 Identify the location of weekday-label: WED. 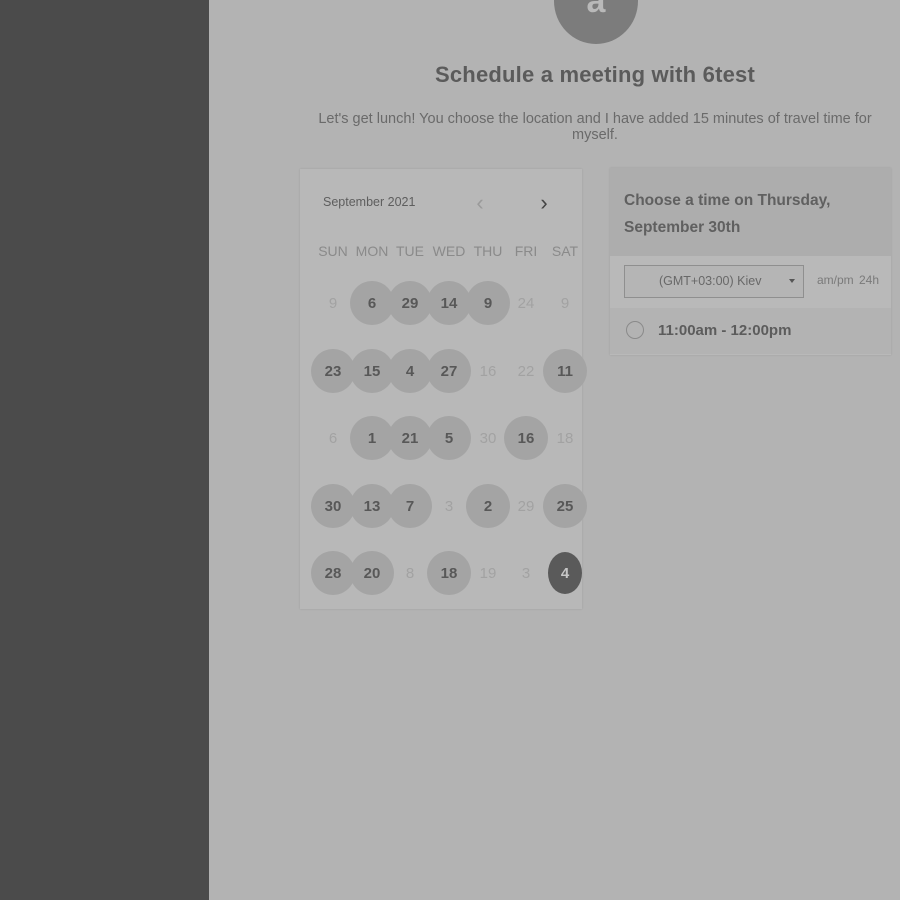
(449, 251).